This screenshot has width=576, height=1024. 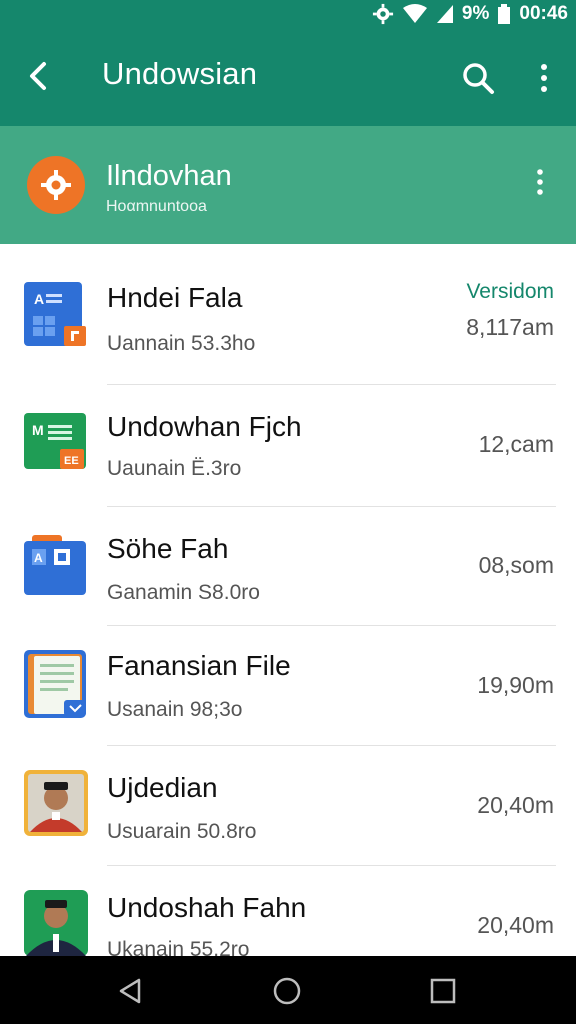 I want to click on notes-file-icon, so click(x=56, y=684).